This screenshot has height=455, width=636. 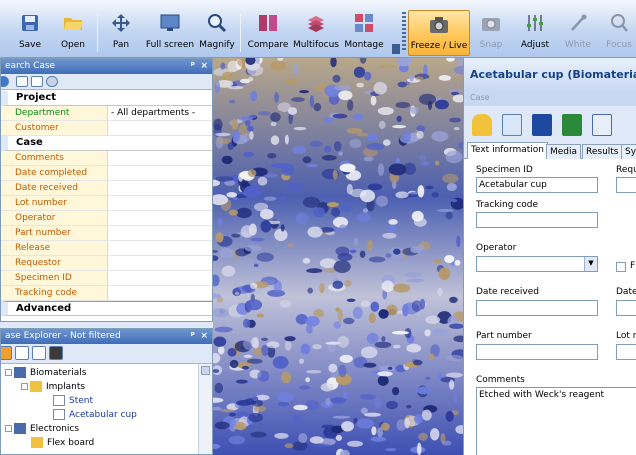 I want to click on columns-view-icon, so click(x=37, y=81).